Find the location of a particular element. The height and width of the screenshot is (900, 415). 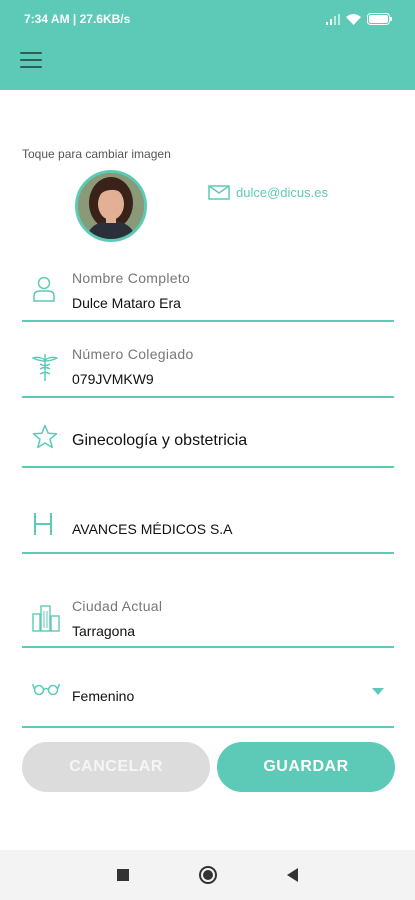

save-button: GUARDAR is located at coordinates (306, 767).